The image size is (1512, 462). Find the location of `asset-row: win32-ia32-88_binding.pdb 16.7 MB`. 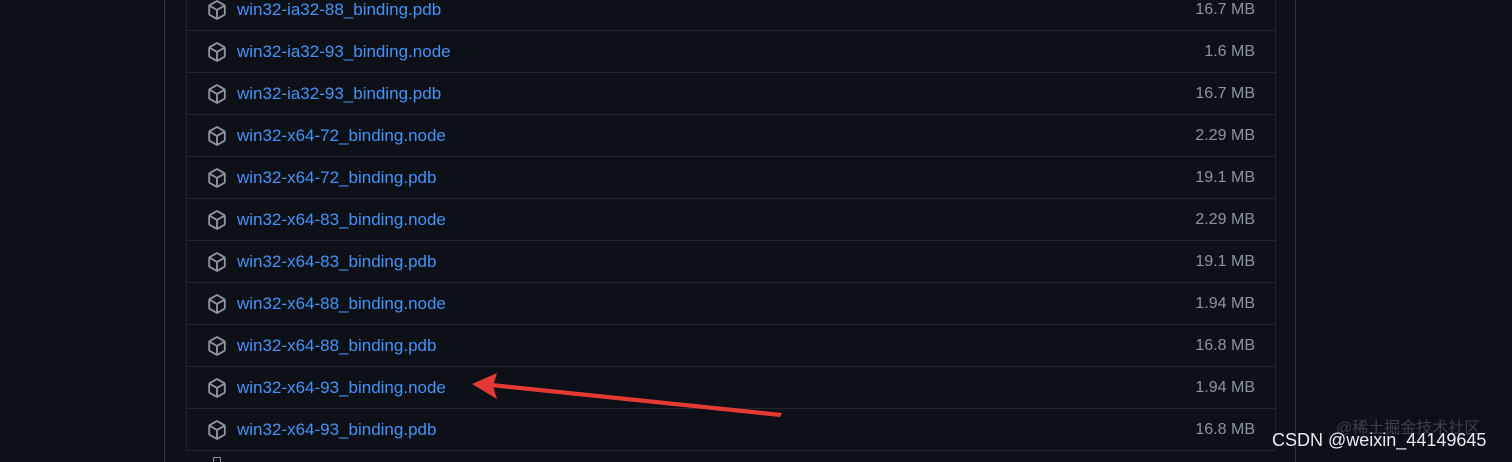

asset-row: win32-ia32-88_binding.pdb 16.7 MB is located at coordinates (731, 15).